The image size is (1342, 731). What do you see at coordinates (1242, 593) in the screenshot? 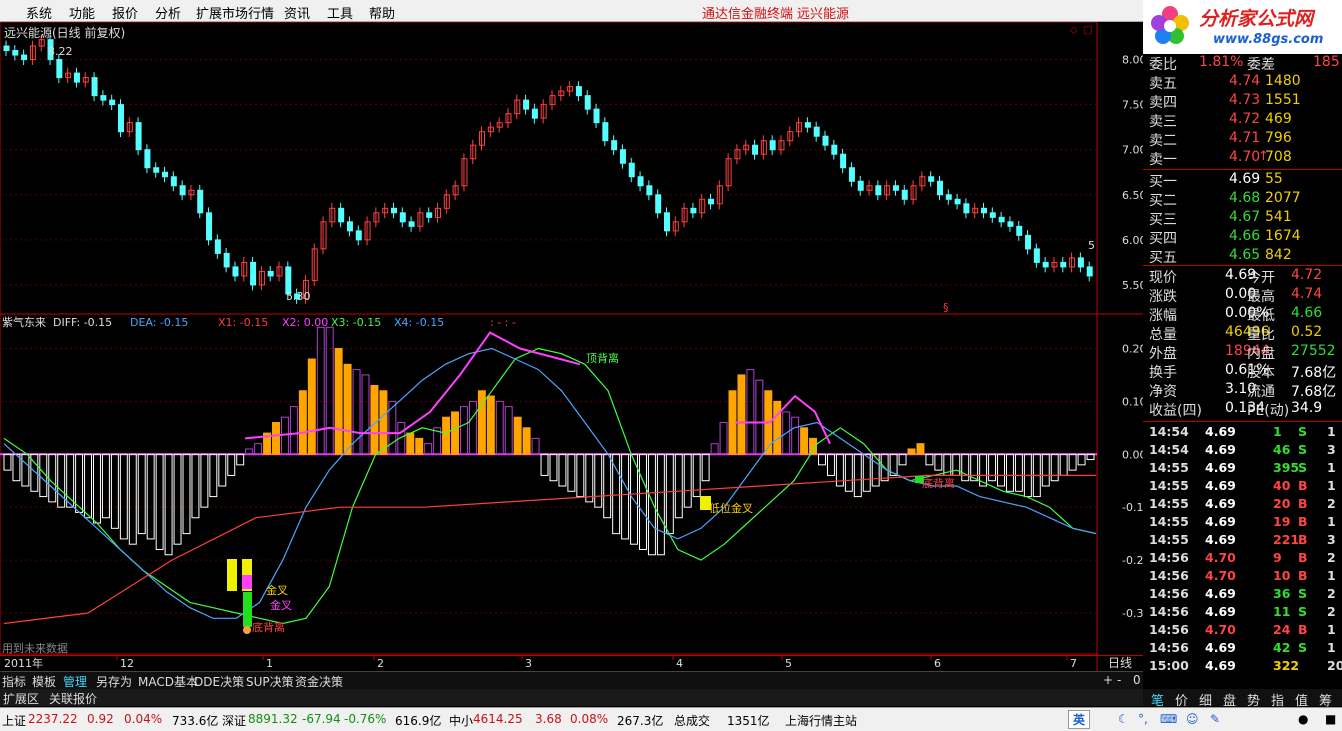
I see `tick-row: 14:56 4.69 36 S 2` at bounding box center [1242, 593].